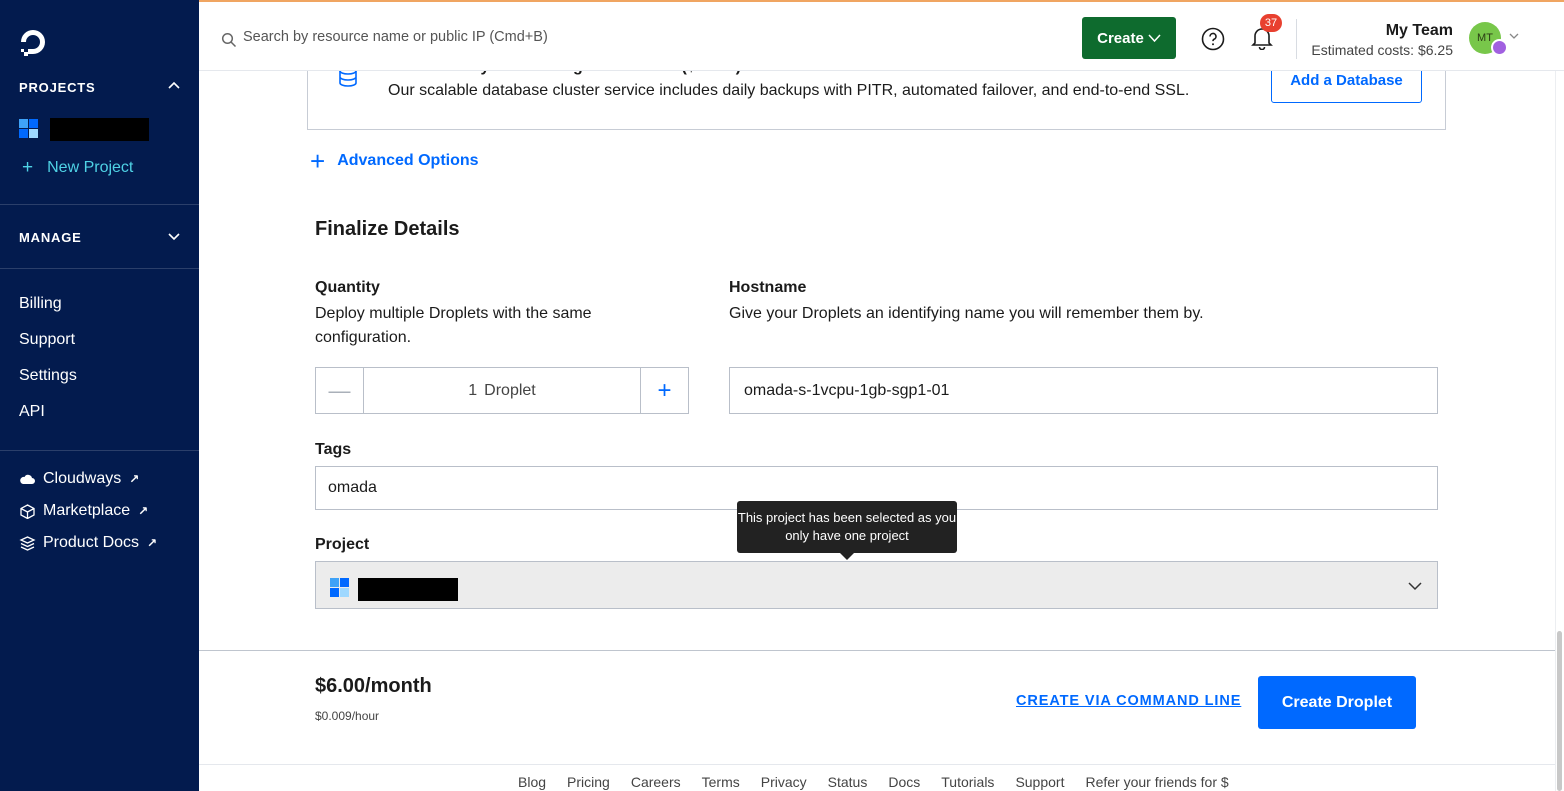 The width and height of the screenshot is (1564, 791). I want to click on search-input, so click(523, 37).